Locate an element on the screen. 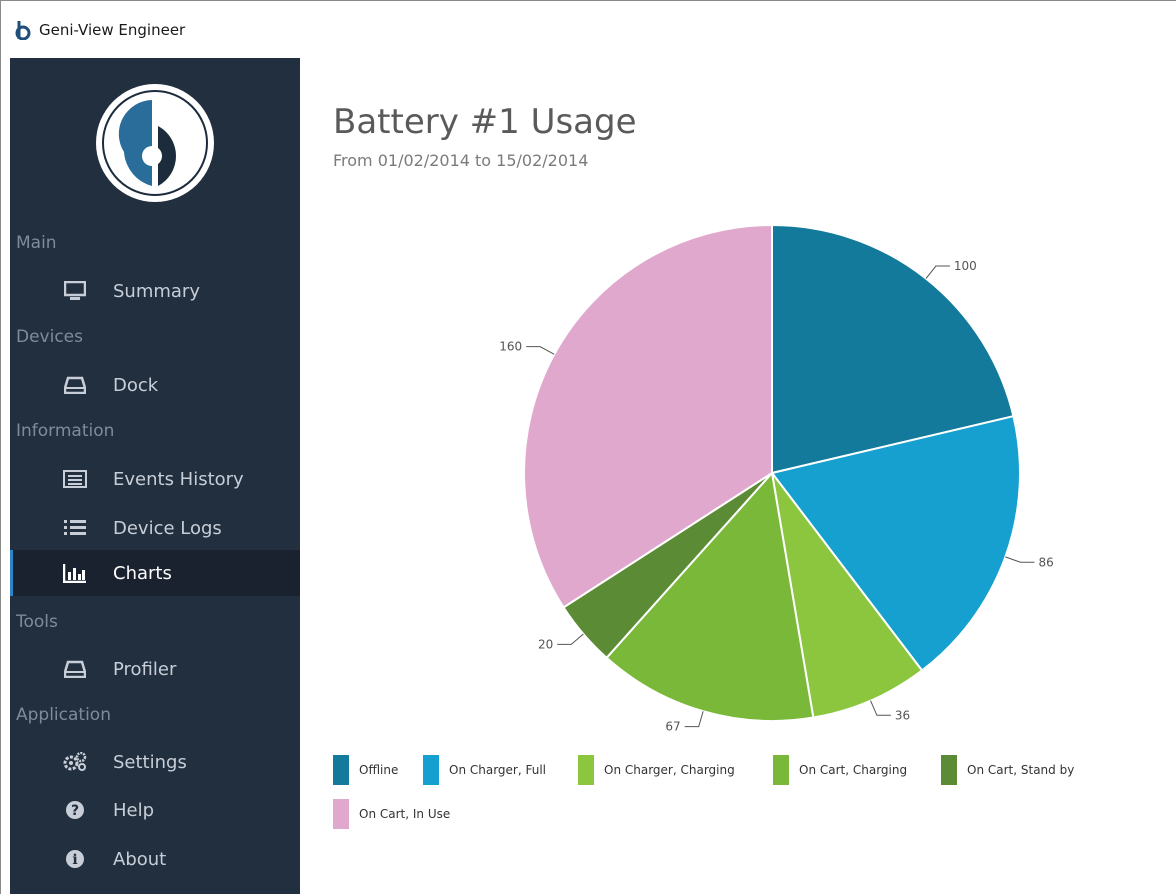 This screenshot has width=1176, height=894. legend-item-on-charger-full: On Charger, Full is located at coordinates (484, 770).